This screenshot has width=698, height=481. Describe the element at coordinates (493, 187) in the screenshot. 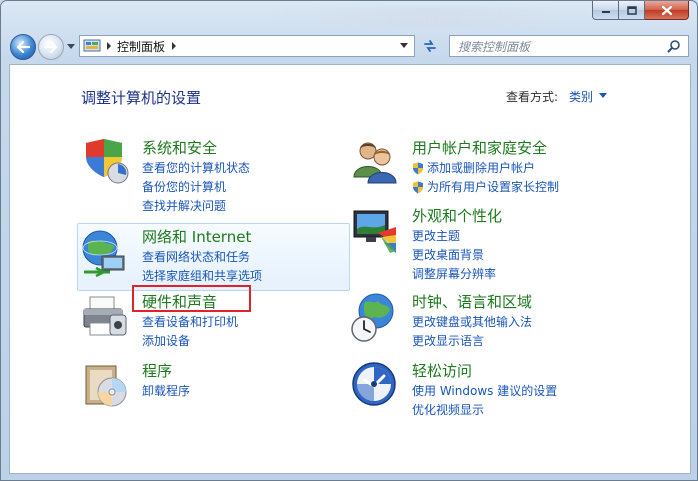

I see `link-parental-controls-label: 为所有用户设置家长控制` at that location.